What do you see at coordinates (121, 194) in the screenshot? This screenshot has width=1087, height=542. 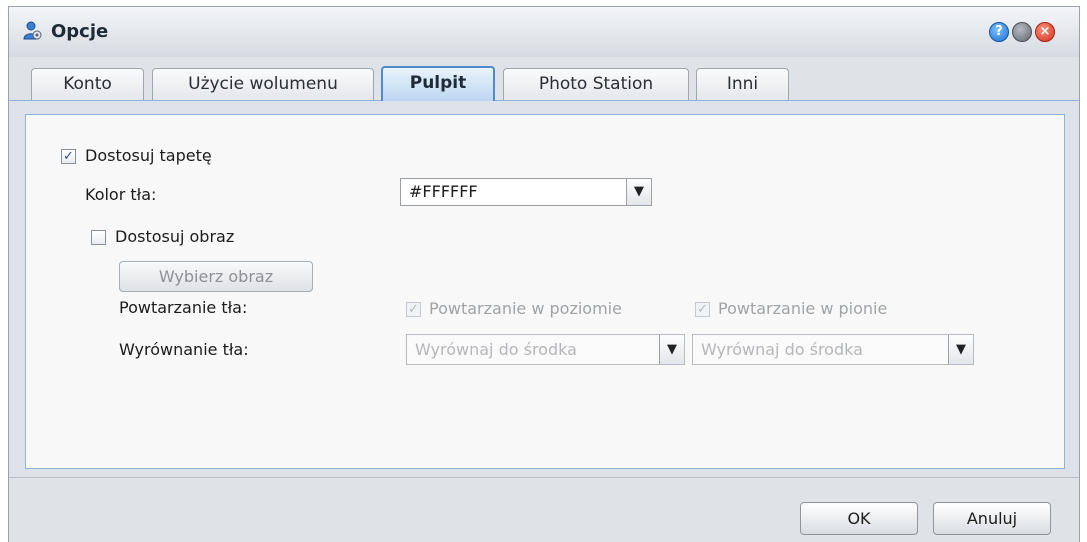 I see `bg-color-label: Kolor tła:` at bounding box center [121, 194].